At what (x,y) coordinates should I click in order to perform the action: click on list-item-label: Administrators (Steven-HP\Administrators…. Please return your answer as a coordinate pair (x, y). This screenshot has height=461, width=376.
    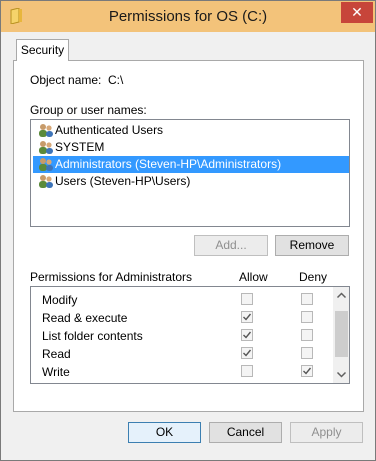
    Looking at the image, I should click on (168, 164).